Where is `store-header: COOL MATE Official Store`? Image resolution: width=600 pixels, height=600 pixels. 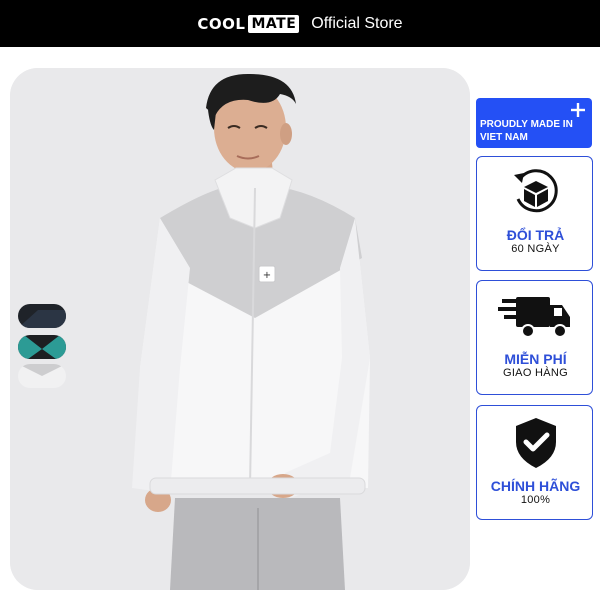 store-header: COOL MATE Official Store is located at coordinates (300, 23).